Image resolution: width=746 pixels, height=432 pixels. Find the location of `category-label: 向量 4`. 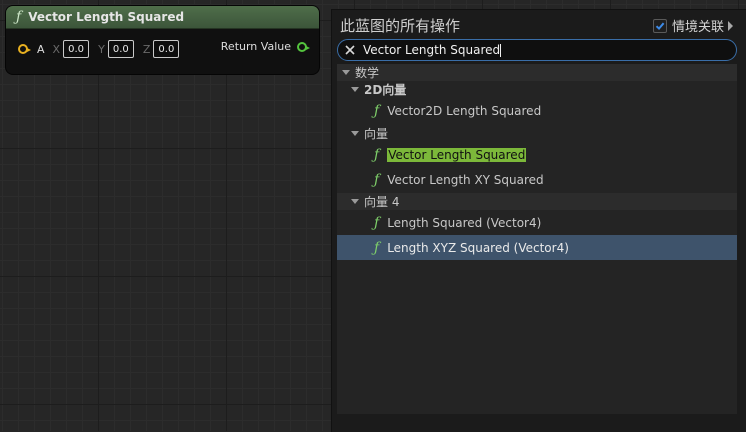

category-label: 向量 4 is located at coordinates (382, 202).